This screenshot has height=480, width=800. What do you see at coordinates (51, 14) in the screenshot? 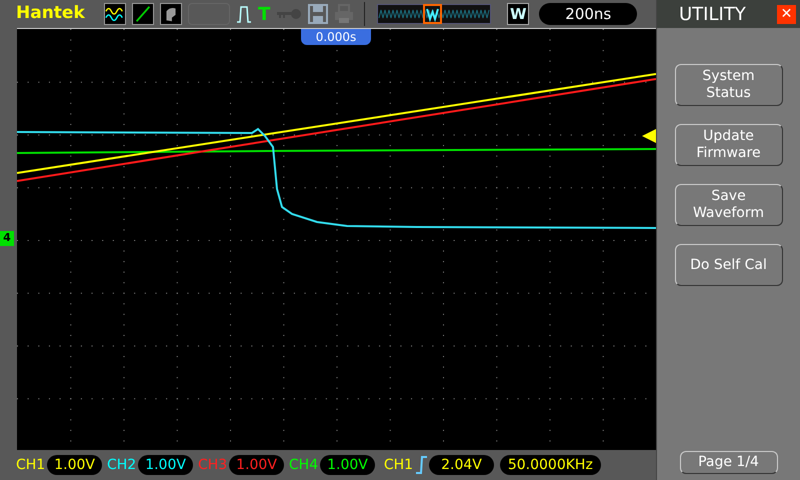
I see `brand-logo: Hantek` at bounding box center [51, 14].